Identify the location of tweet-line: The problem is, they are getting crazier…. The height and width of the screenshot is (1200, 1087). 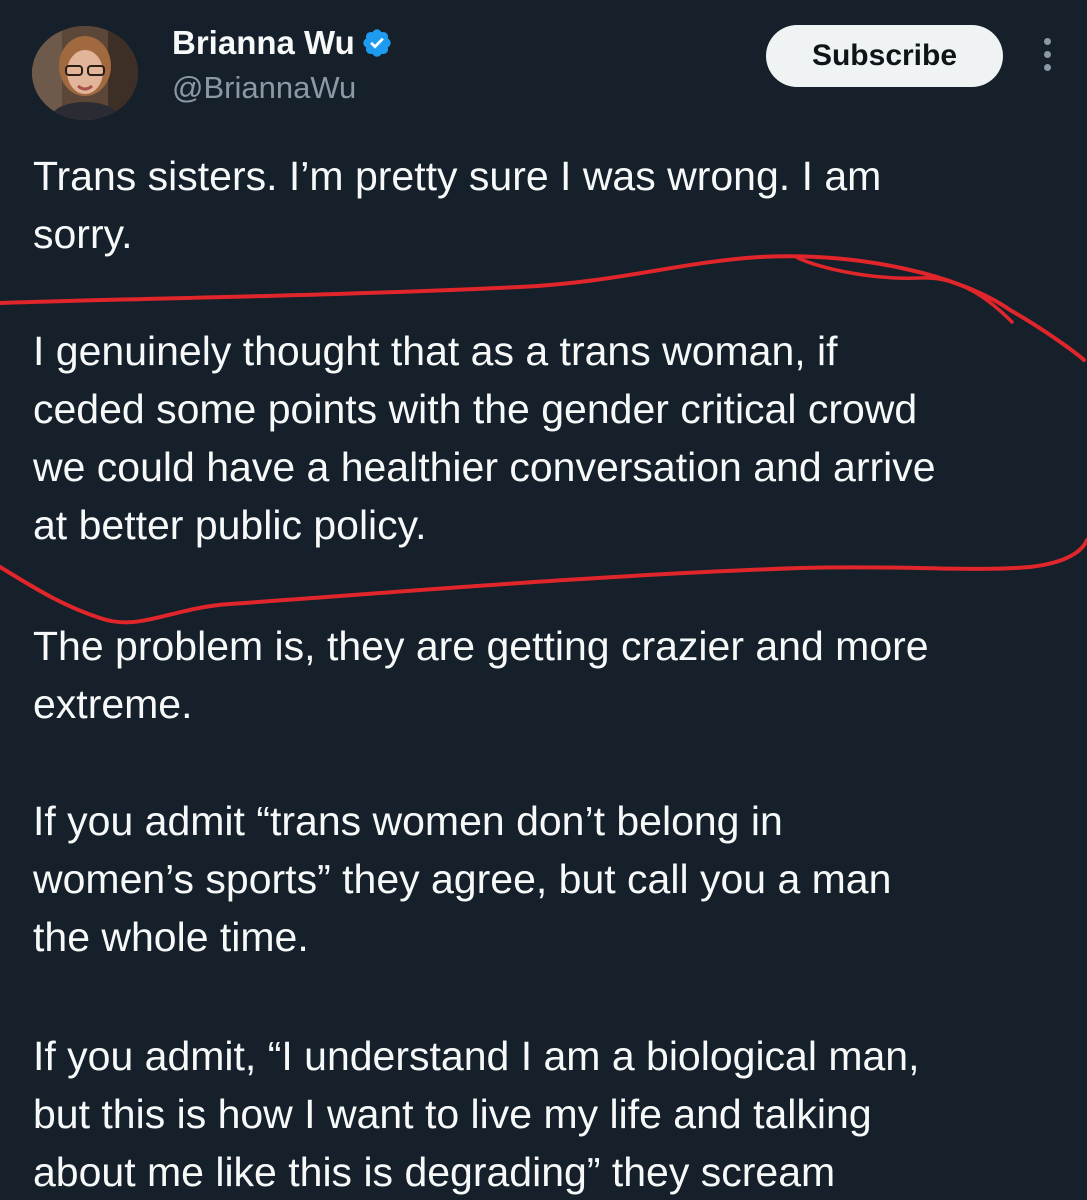
(481, 646).